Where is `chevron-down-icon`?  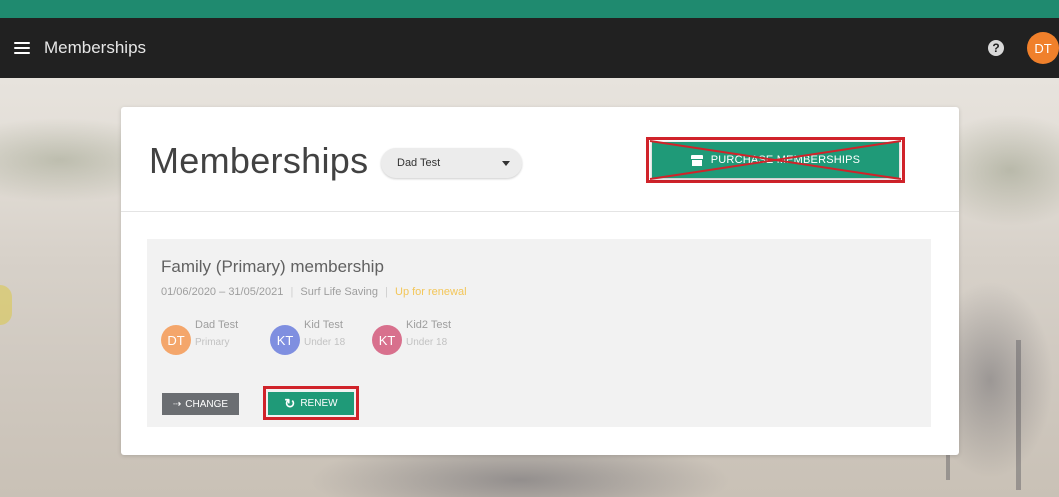
chevron-down-icon is located at coordinates (506, 163).